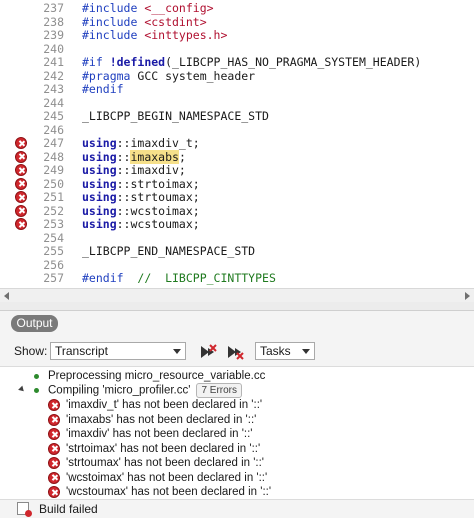 The image size is (474, 518). What do you see at coordinates (141, 224) in the screenshot?
I see `code-text: using::wcstoumax;` at bounding box center [141, 224].